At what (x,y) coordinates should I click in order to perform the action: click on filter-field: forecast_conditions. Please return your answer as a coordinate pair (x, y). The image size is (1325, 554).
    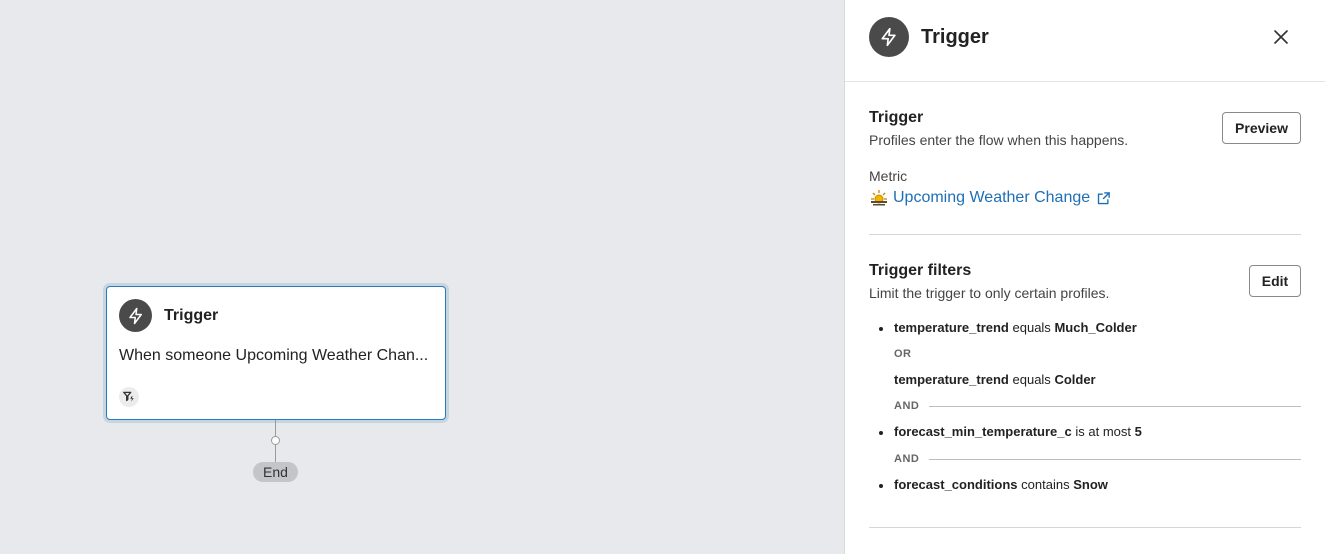
    Looking at the image, I should click on (956, 484).